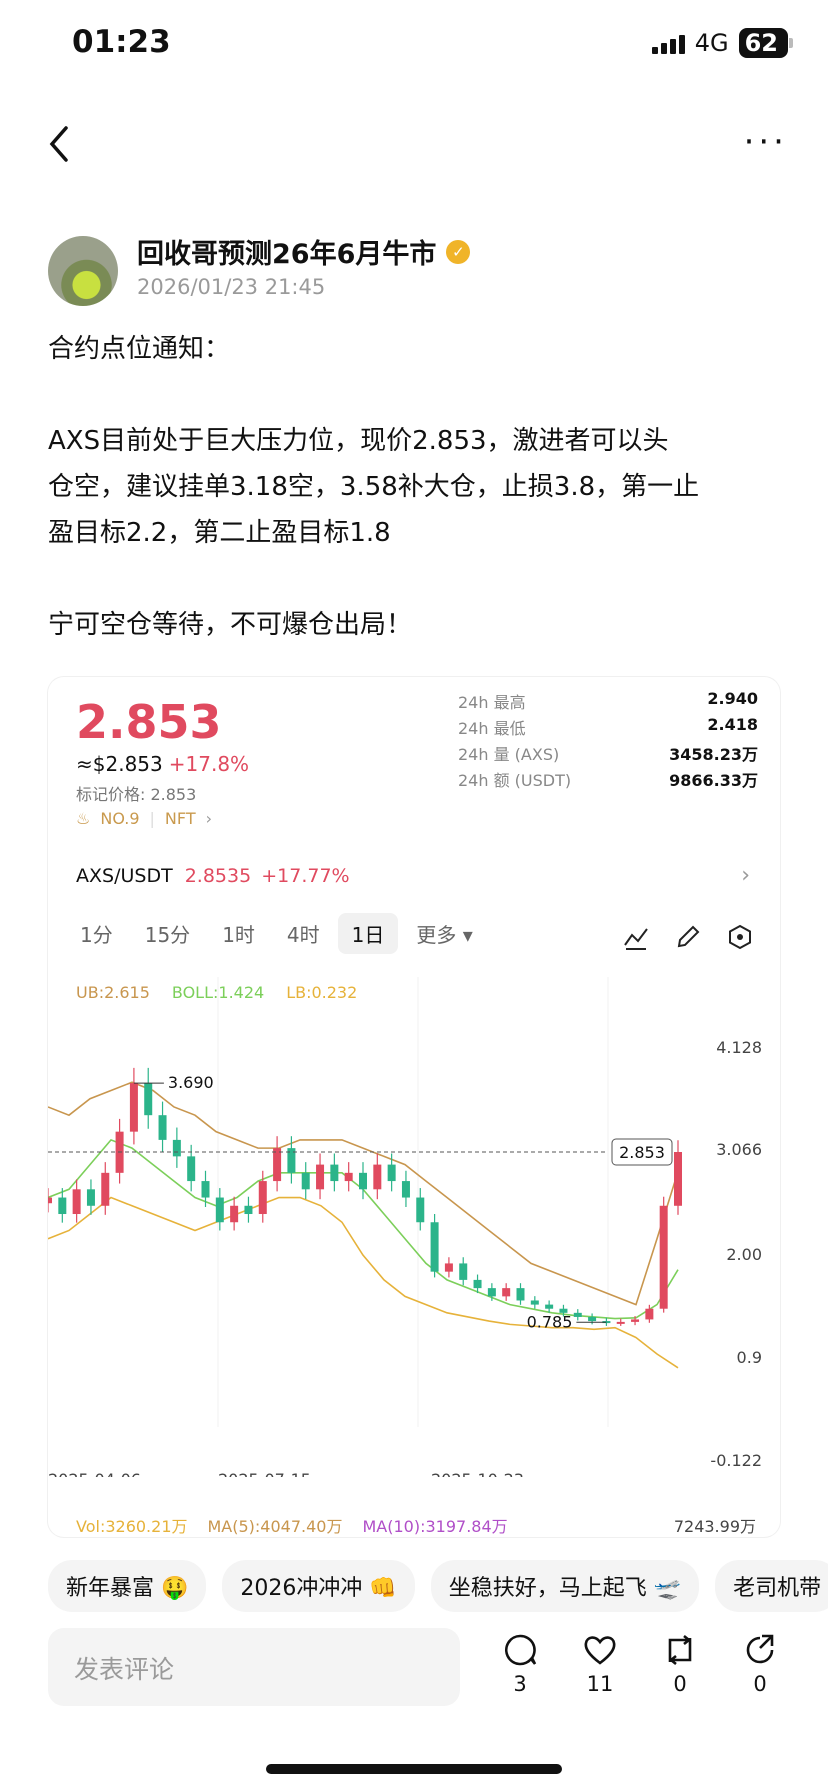  Describe the element at coordinates (121, 42) in the screenshot. I see `status-time: 01:23` at that location.